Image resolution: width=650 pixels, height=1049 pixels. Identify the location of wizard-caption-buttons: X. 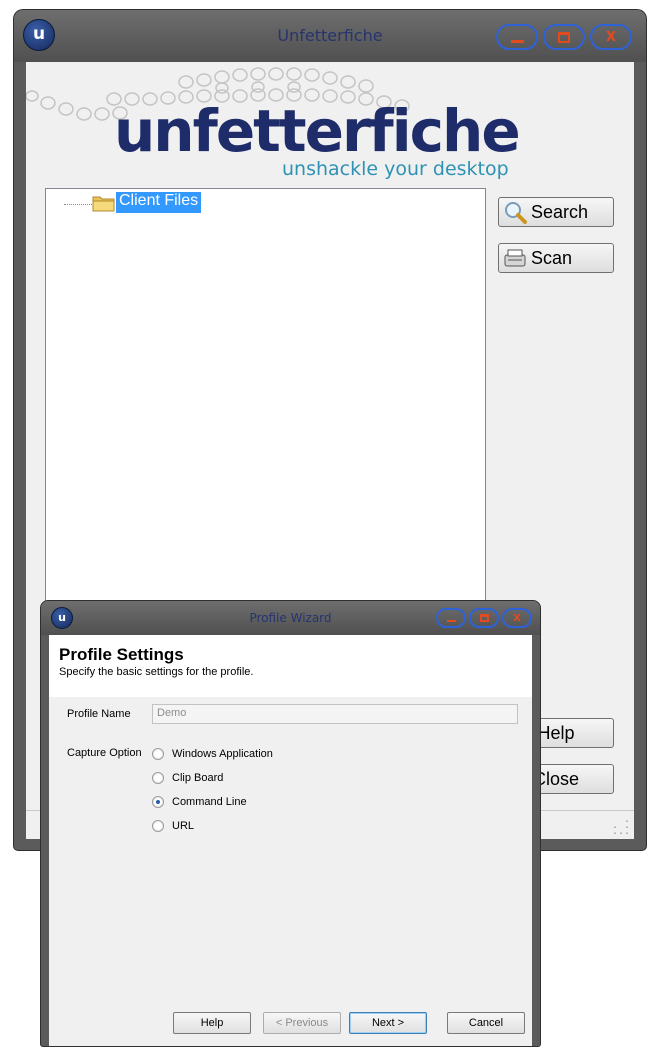
(484, 618).